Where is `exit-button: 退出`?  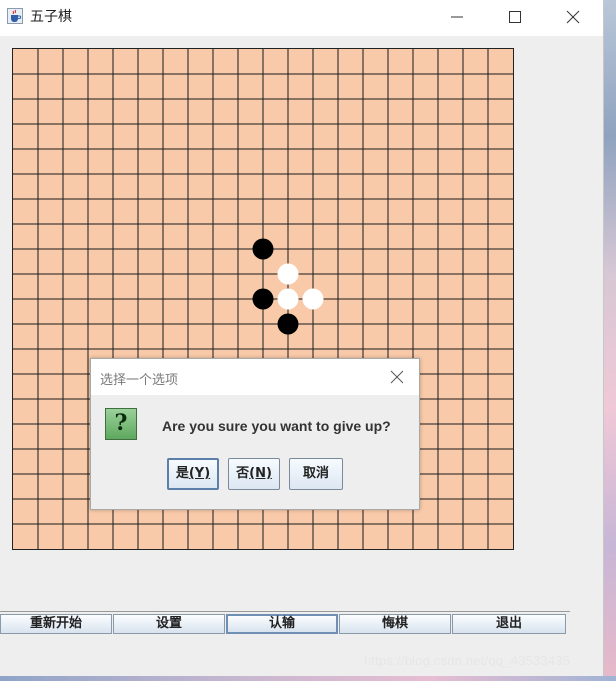 exit-button: 退出 is located at coordinates (509, 624).